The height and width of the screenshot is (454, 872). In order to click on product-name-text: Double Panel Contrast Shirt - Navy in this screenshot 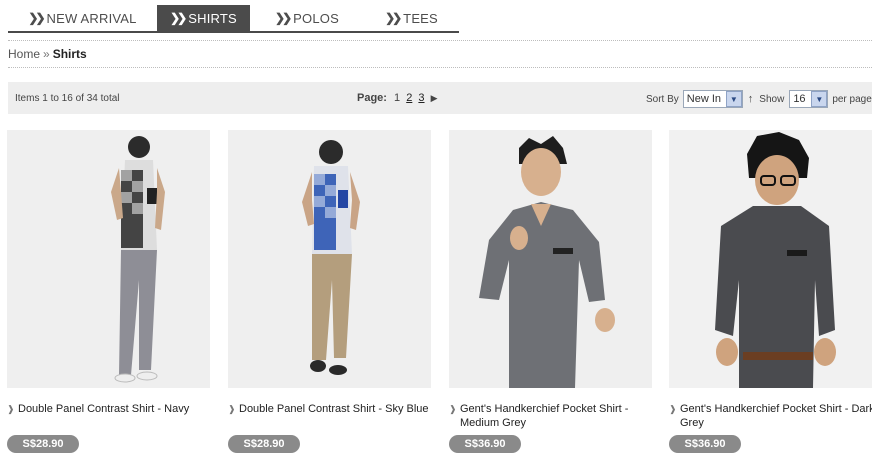, I will do `click(104, 409)`.